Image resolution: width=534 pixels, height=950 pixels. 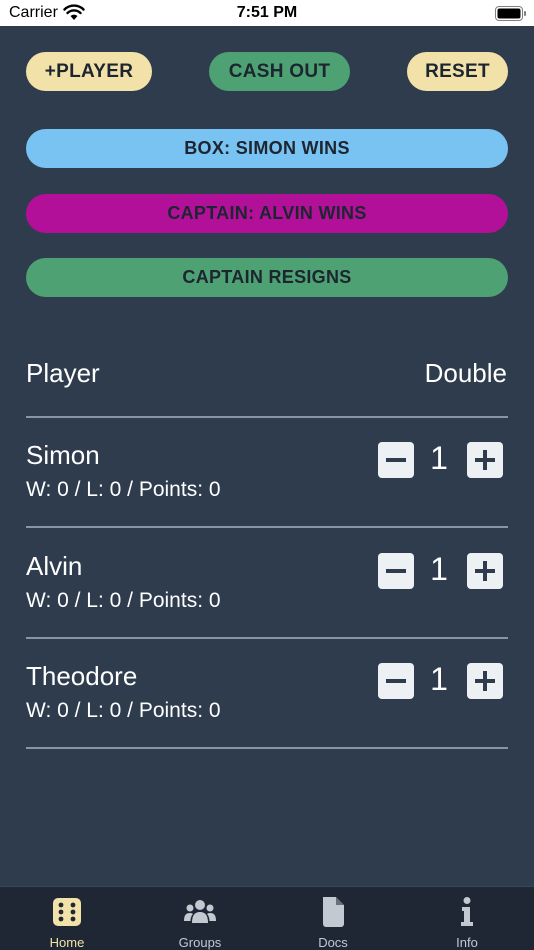 What do you see at coordinates (67, 912) in the screenshot?
I see `dice-icon` at bounding box center [67, 912].